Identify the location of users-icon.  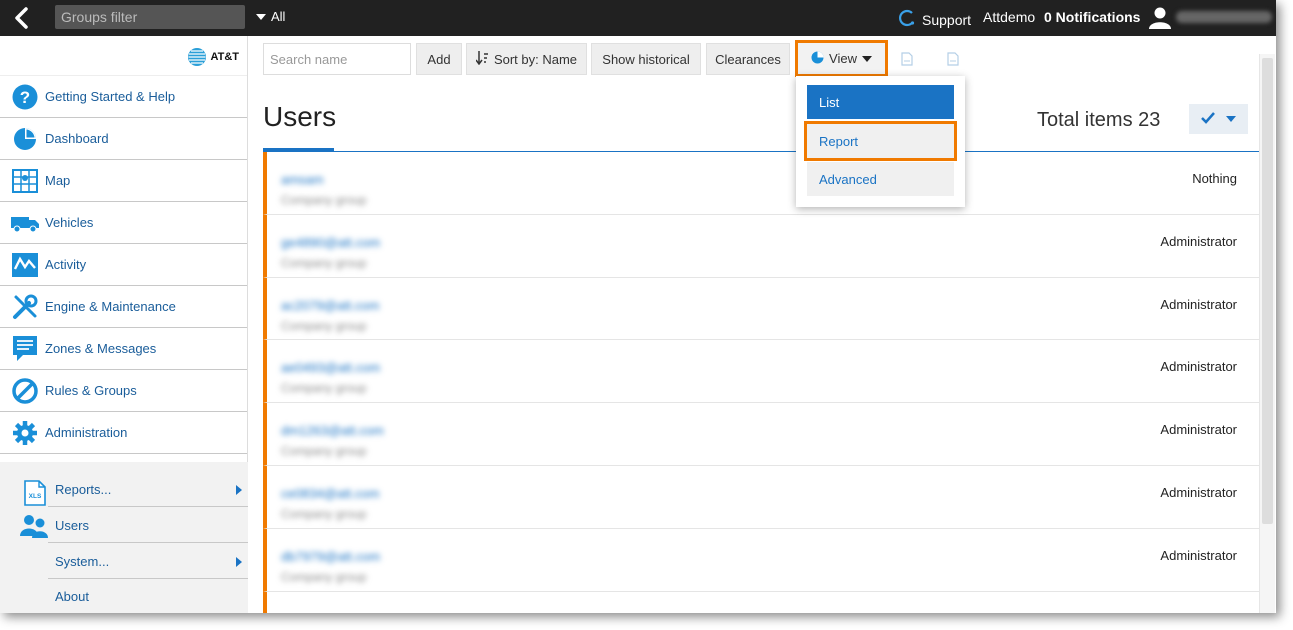
(35, 527).